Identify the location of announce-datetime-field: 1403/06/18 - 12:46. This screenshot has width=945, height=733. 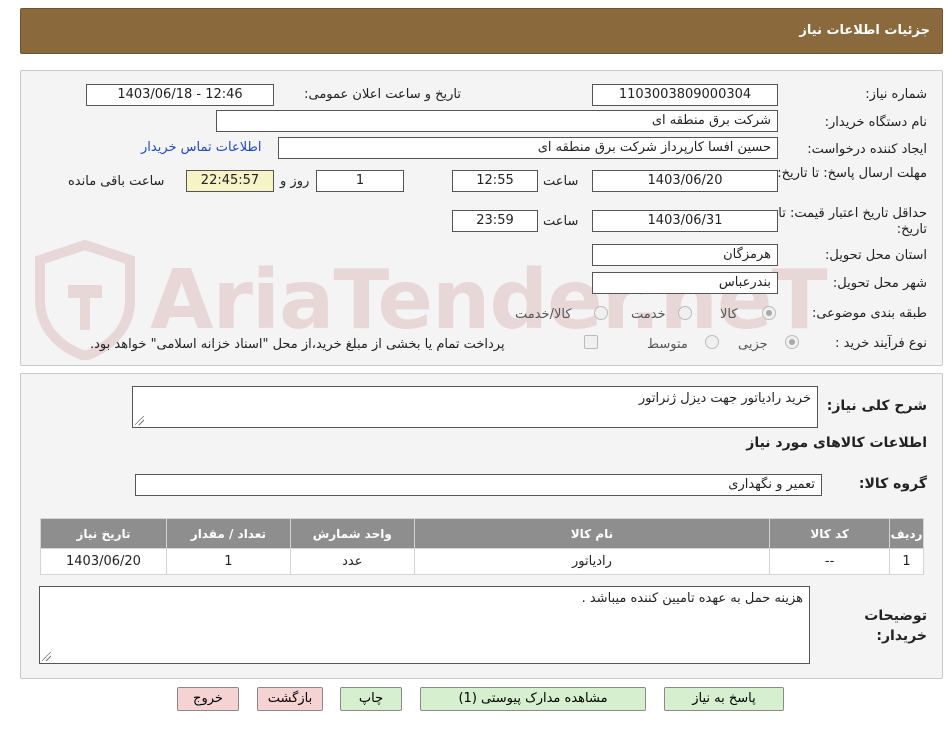
(180, 95).